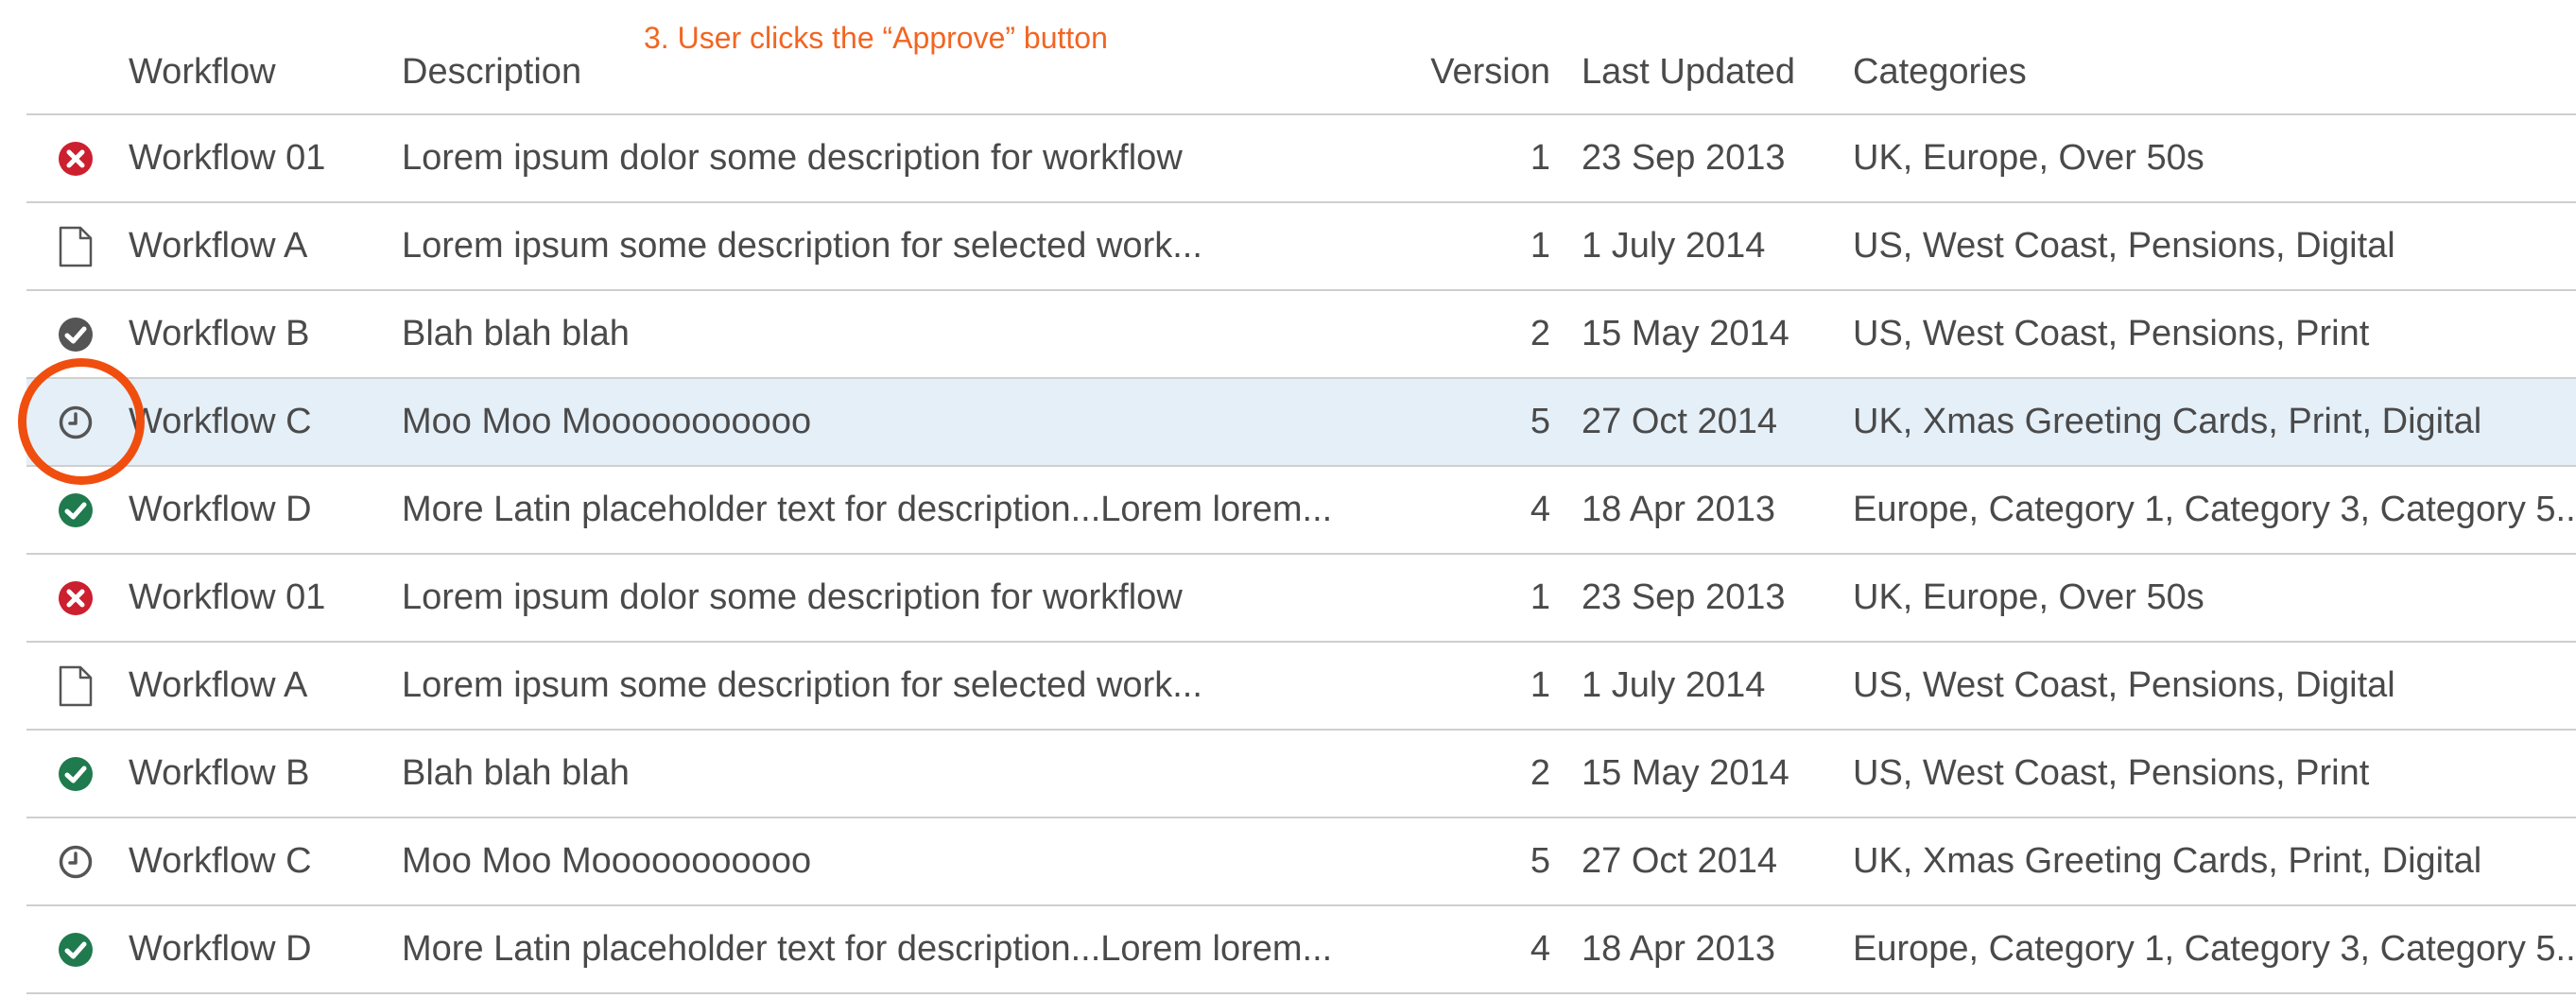  I want to click on status-checked-gray-icon, so click(75, 334).